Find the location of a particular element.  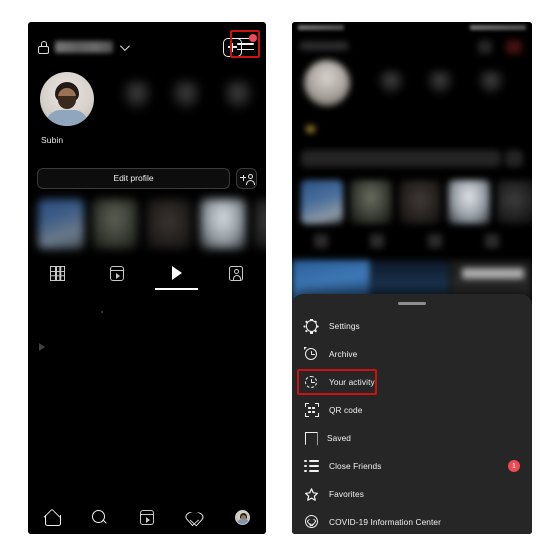

home-icon is located at coordinates (52, 518).